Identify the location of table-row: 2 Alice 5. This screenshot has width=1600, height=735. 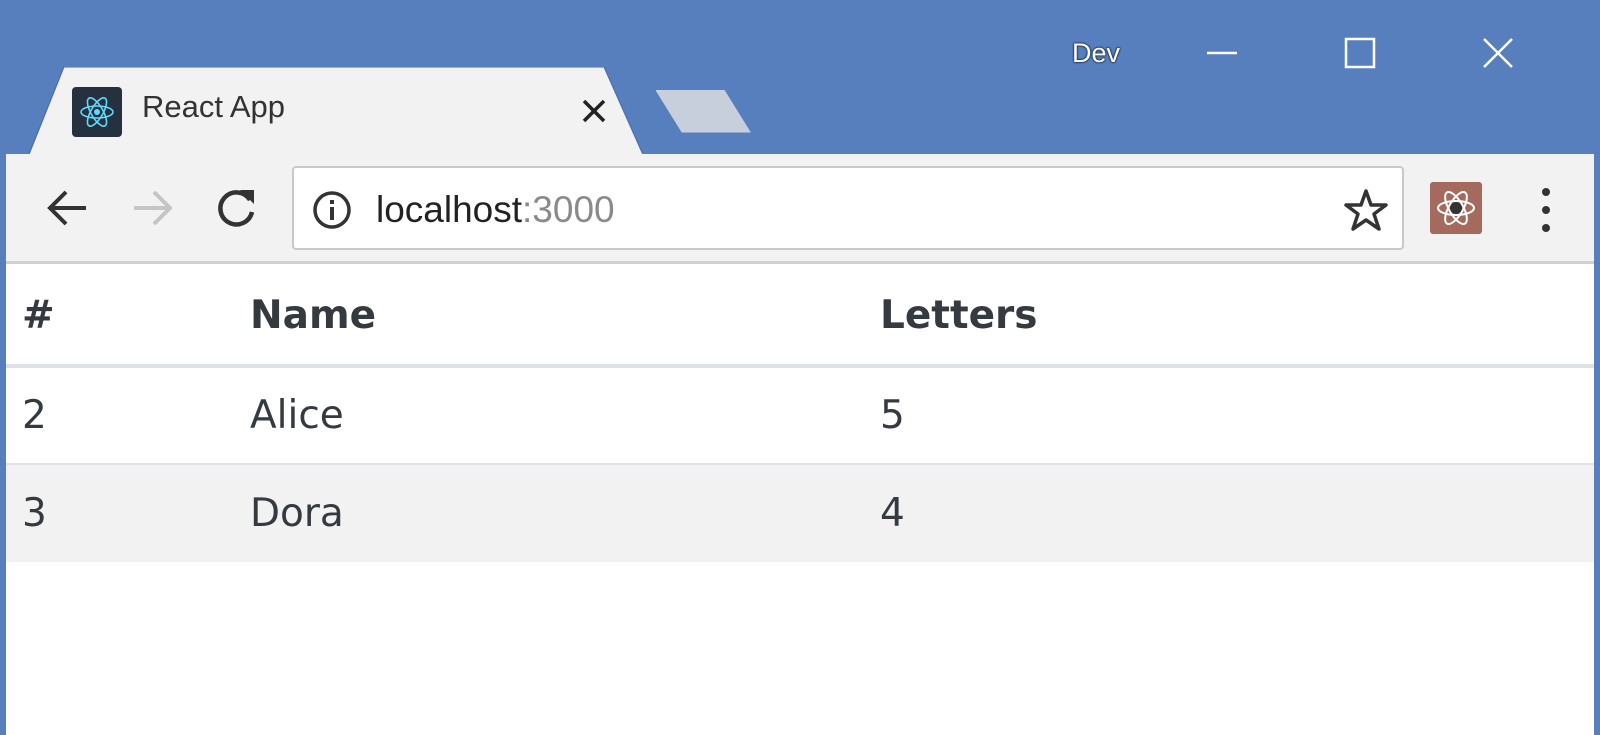
(800, 414).